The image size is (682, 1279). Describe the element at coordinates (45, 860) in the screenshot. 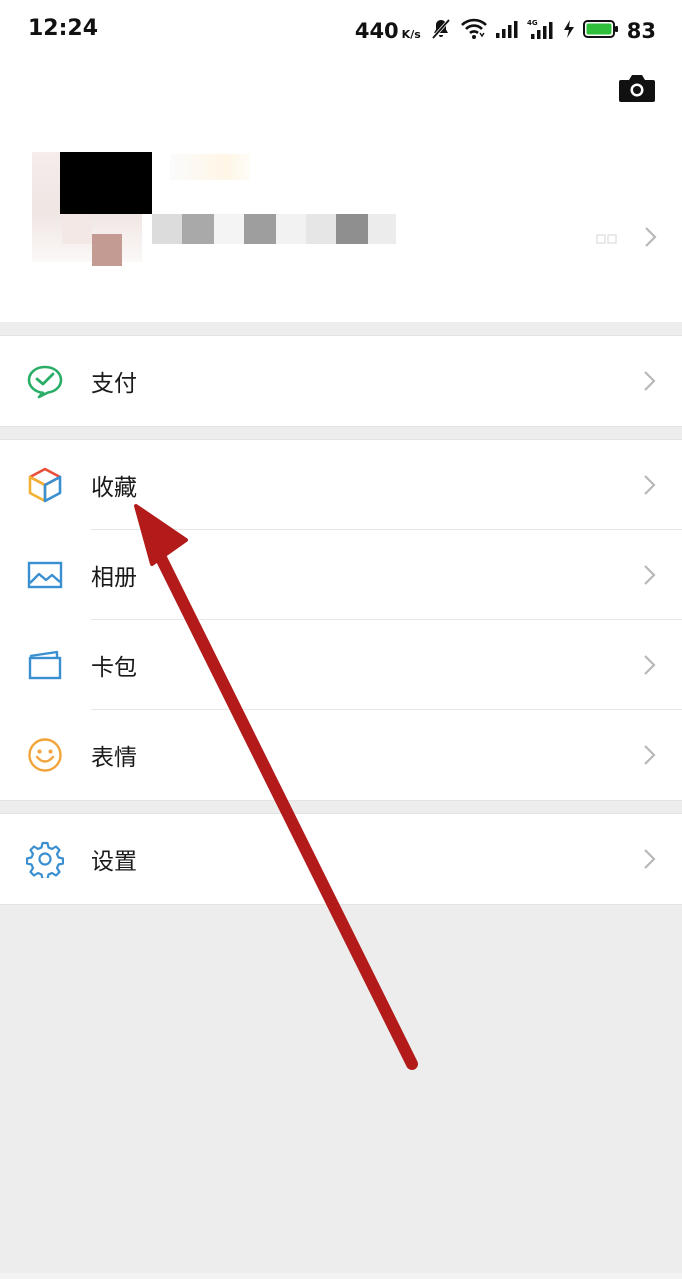

I see `gear-icon` at that location.